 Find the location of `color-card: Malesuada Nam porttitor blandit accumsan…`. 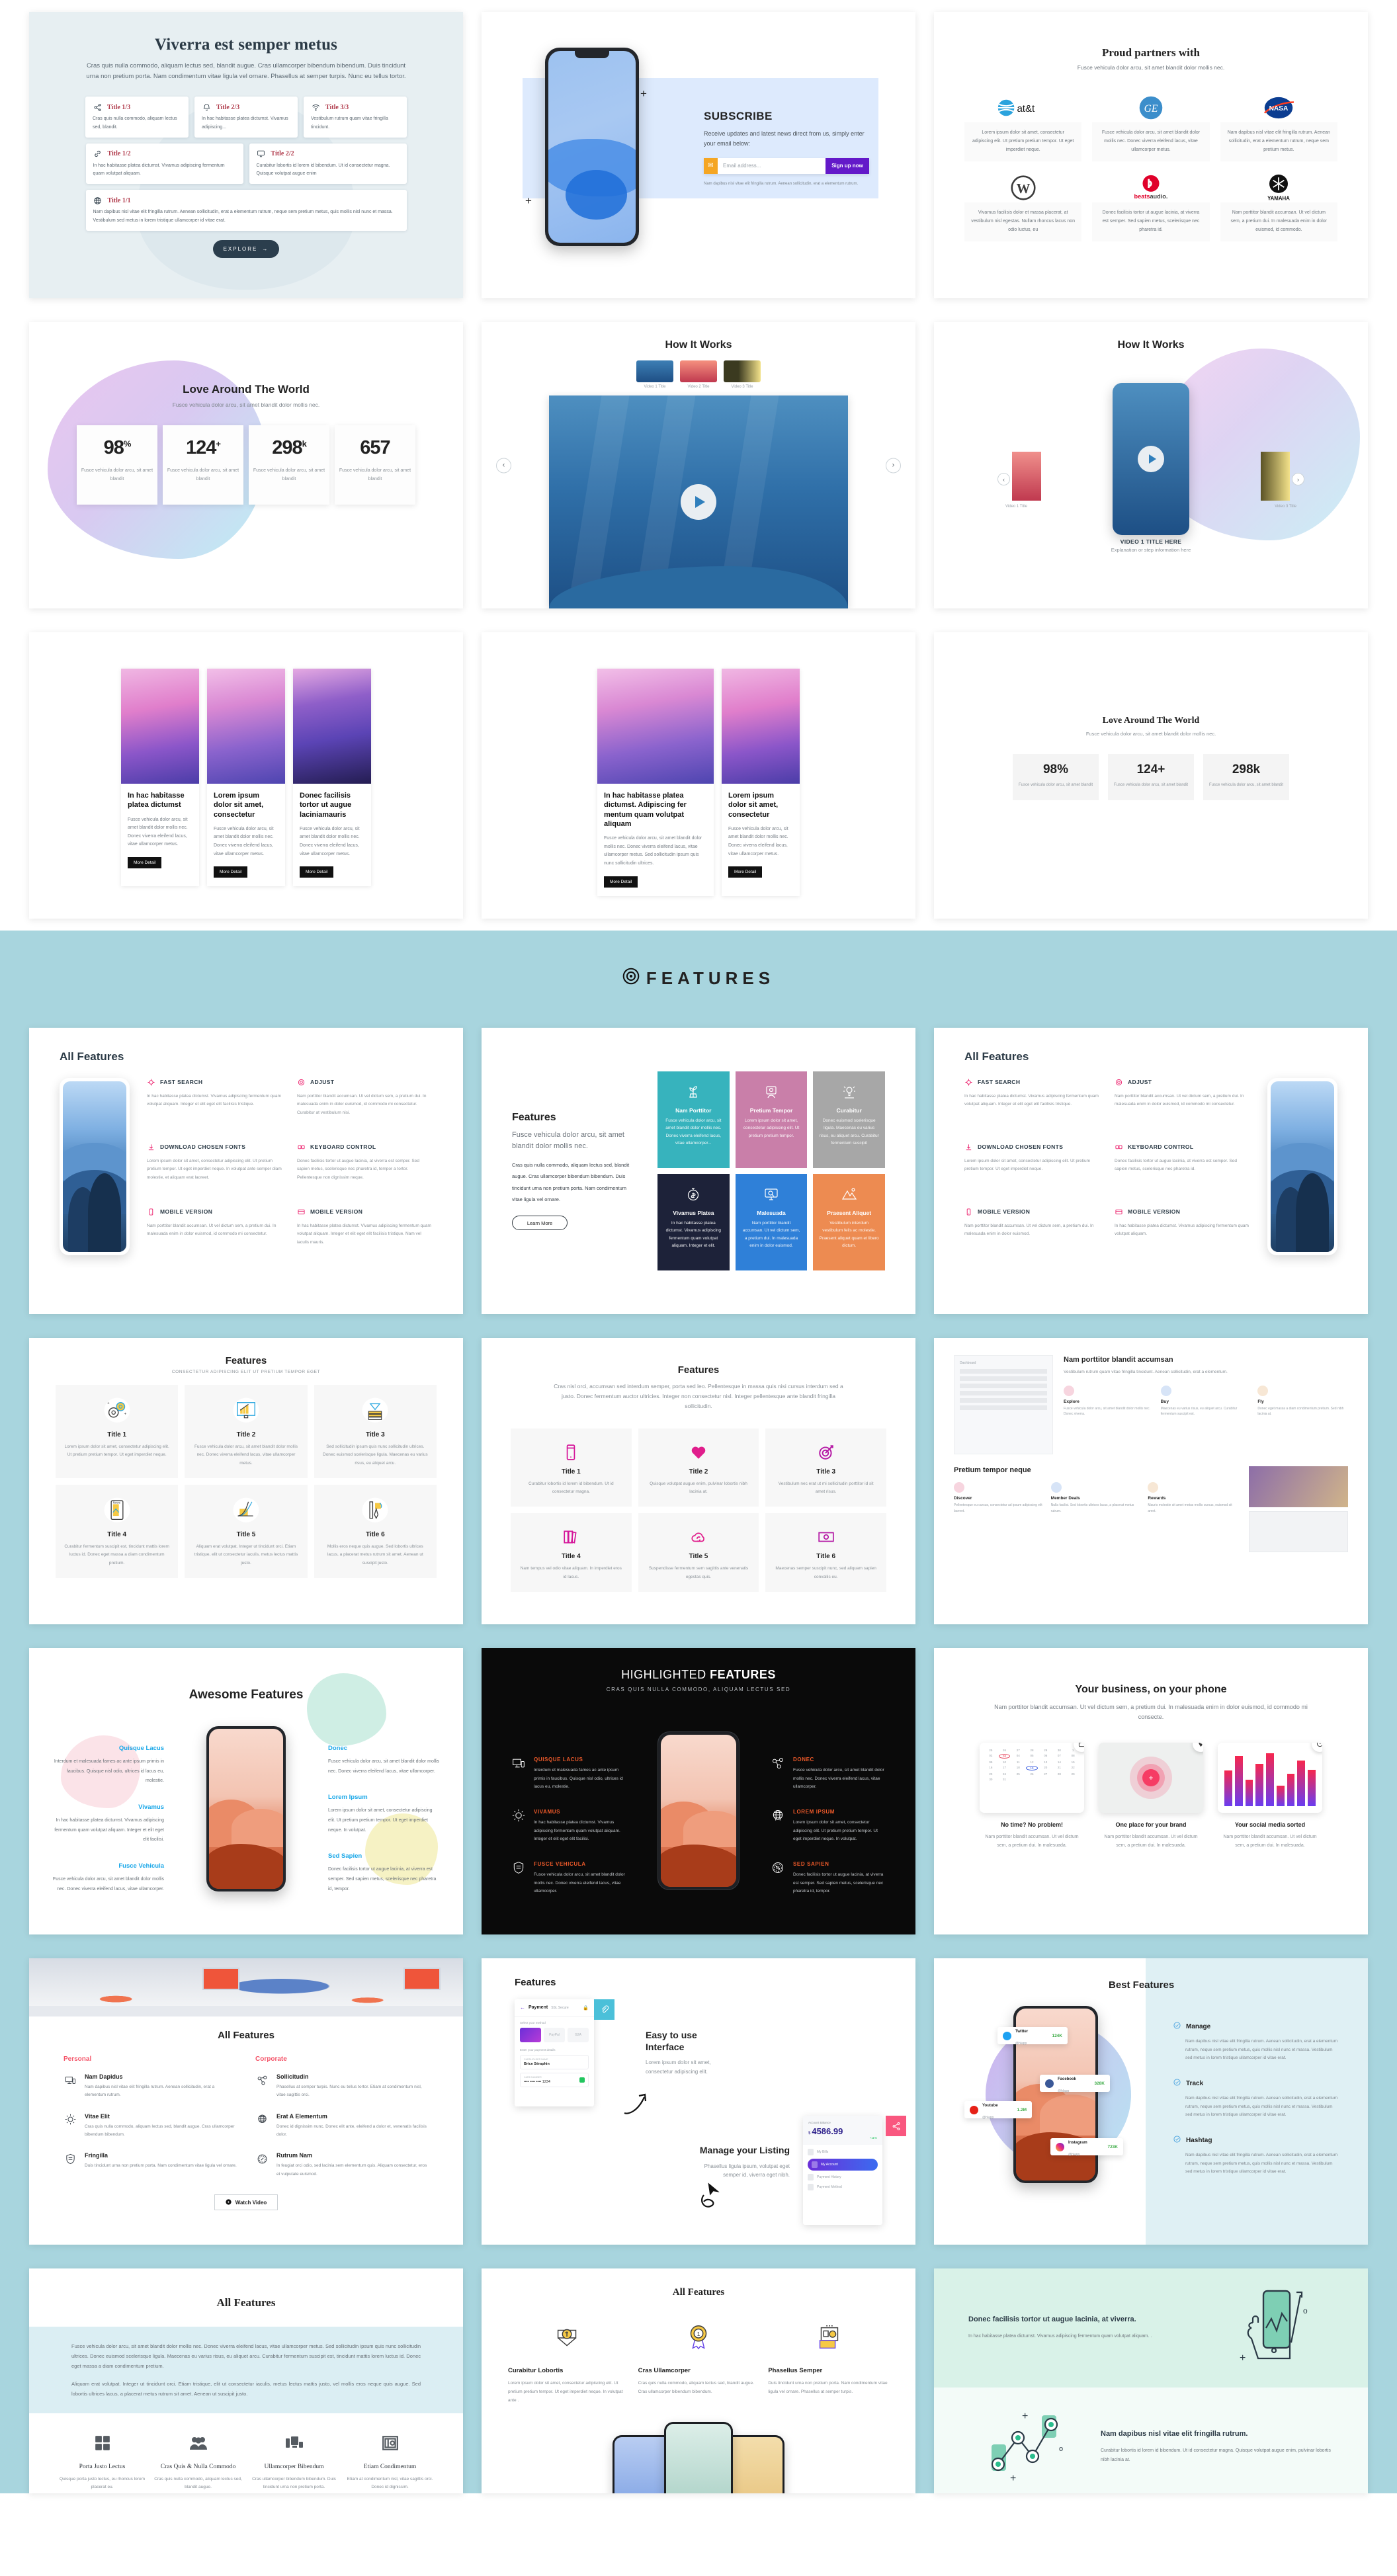

color-card: Malesuada Nam porttitor blandit accumsan… is located at coordinates (771, 1222).